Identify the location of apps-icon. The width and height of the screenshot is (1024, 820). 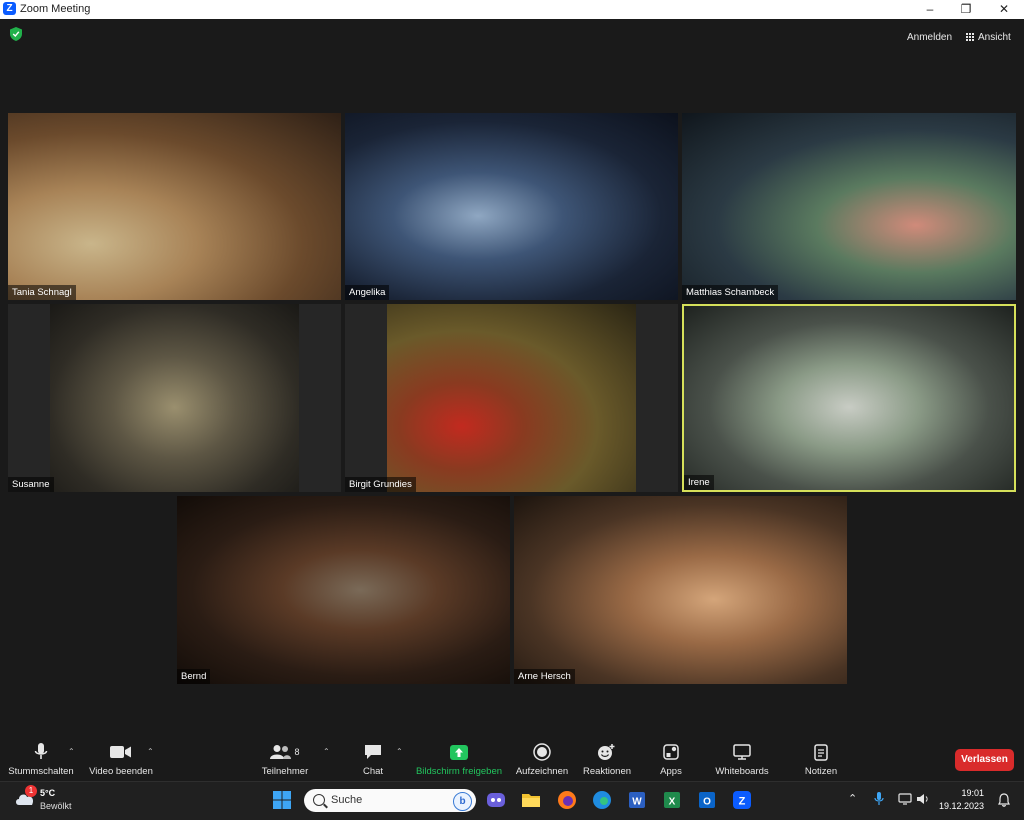
(671, 752).